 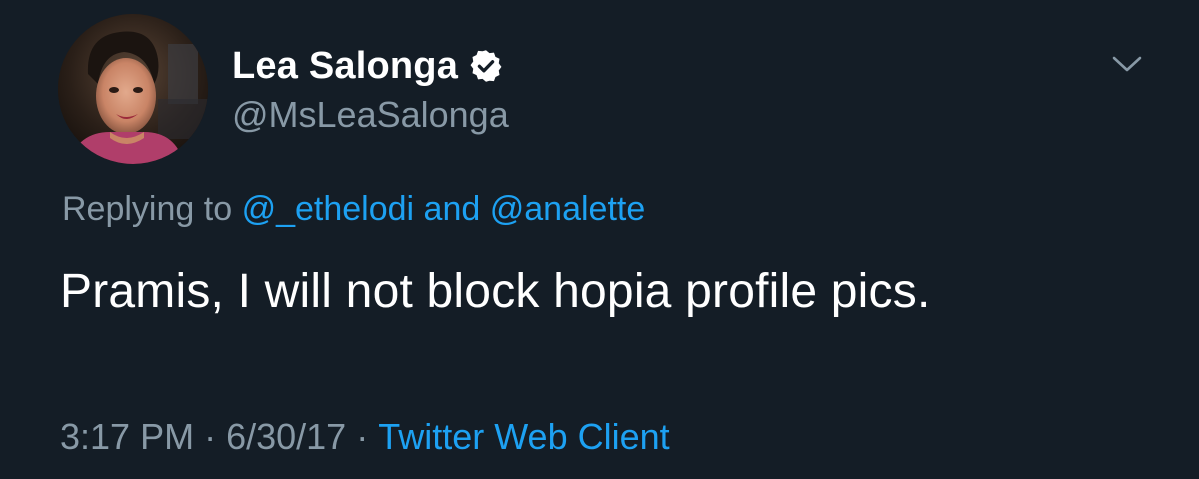 What do you see at coordinates (286, 436) in the screenshot?
I see `tweet-date: 6/30/17` at bounding box center [286, 436].